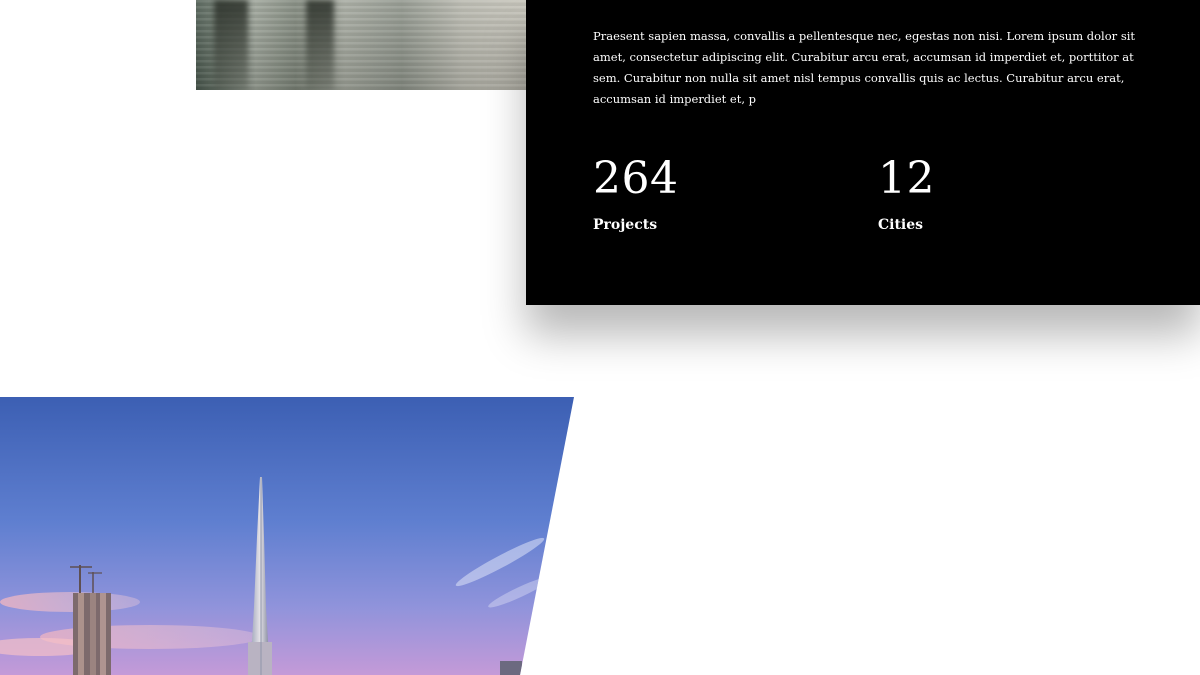  I want to click on stat-projects-value: 264, so click(636, 178).